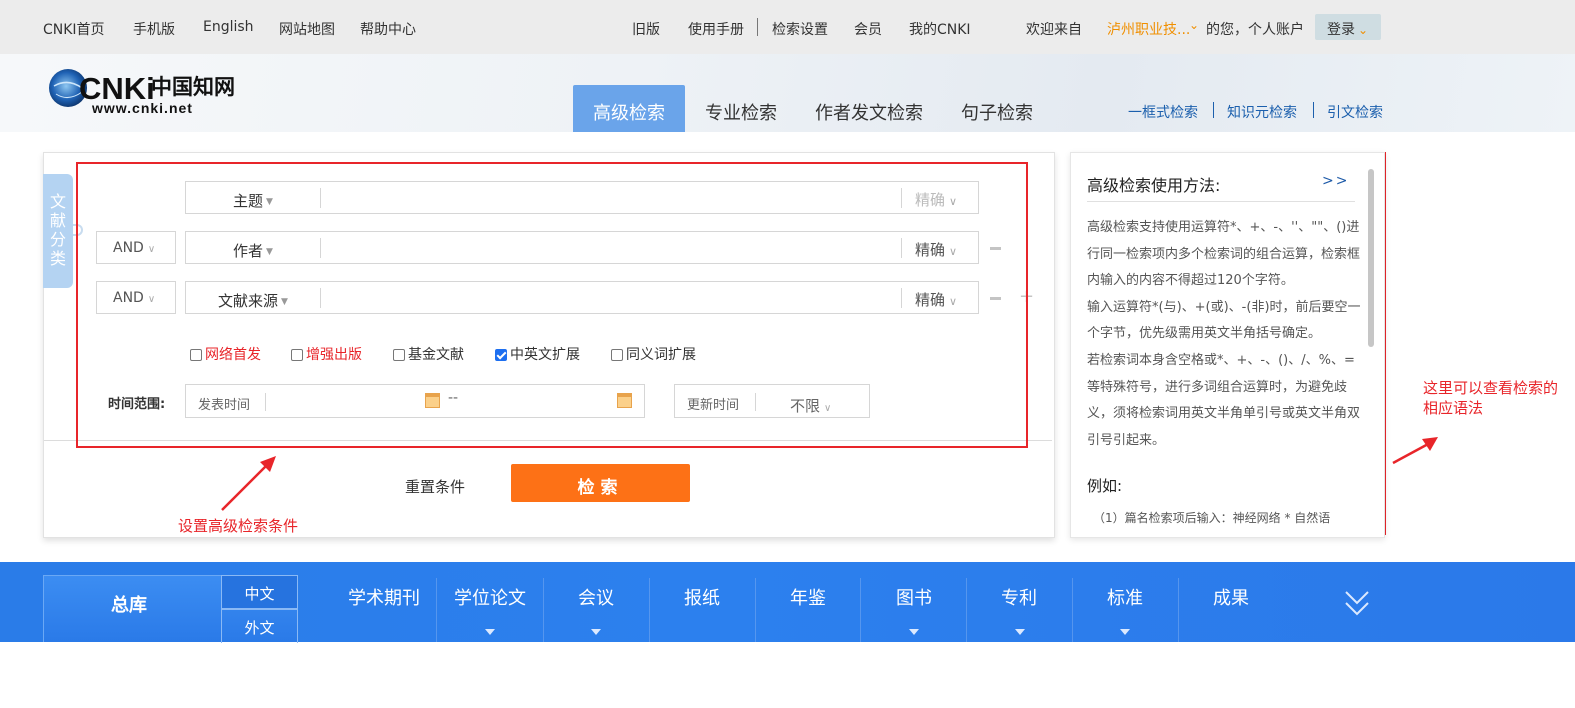 This screenshot has width=1575, height=708. What do you see at coordinates (136, 247) in the screenshot?
I see `operator-select-2: AND ∨` at bounding box center [136, 247].